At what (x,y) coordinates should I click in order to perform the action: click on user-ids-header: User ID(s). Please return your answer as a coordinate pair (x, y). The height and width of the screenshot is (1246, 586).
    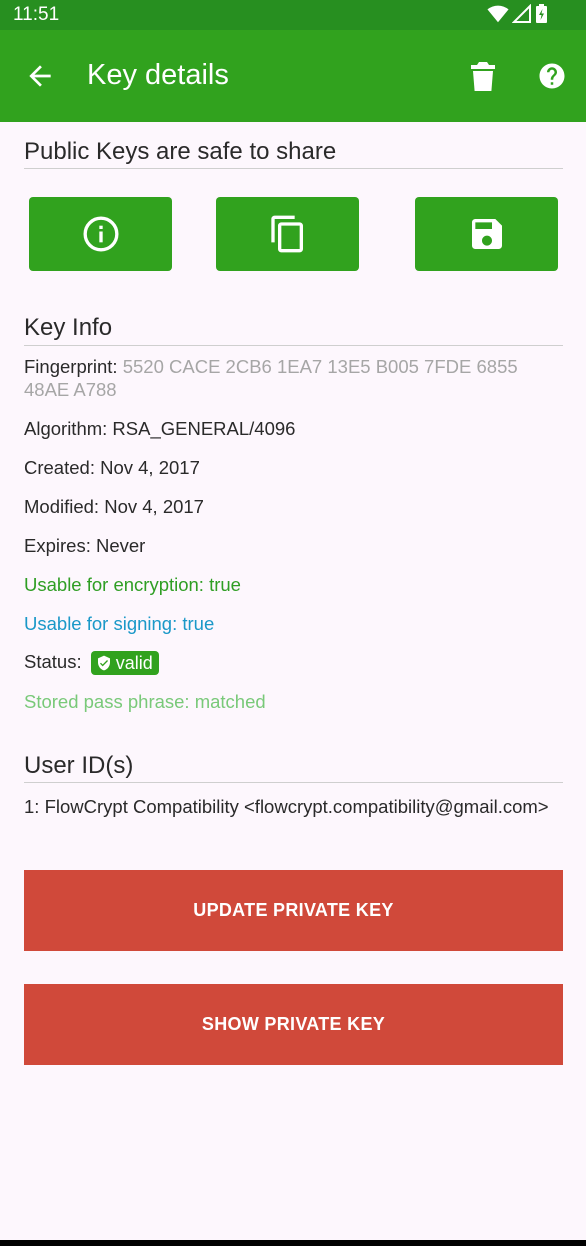
    Looking at the image, I should click on (293, 767).